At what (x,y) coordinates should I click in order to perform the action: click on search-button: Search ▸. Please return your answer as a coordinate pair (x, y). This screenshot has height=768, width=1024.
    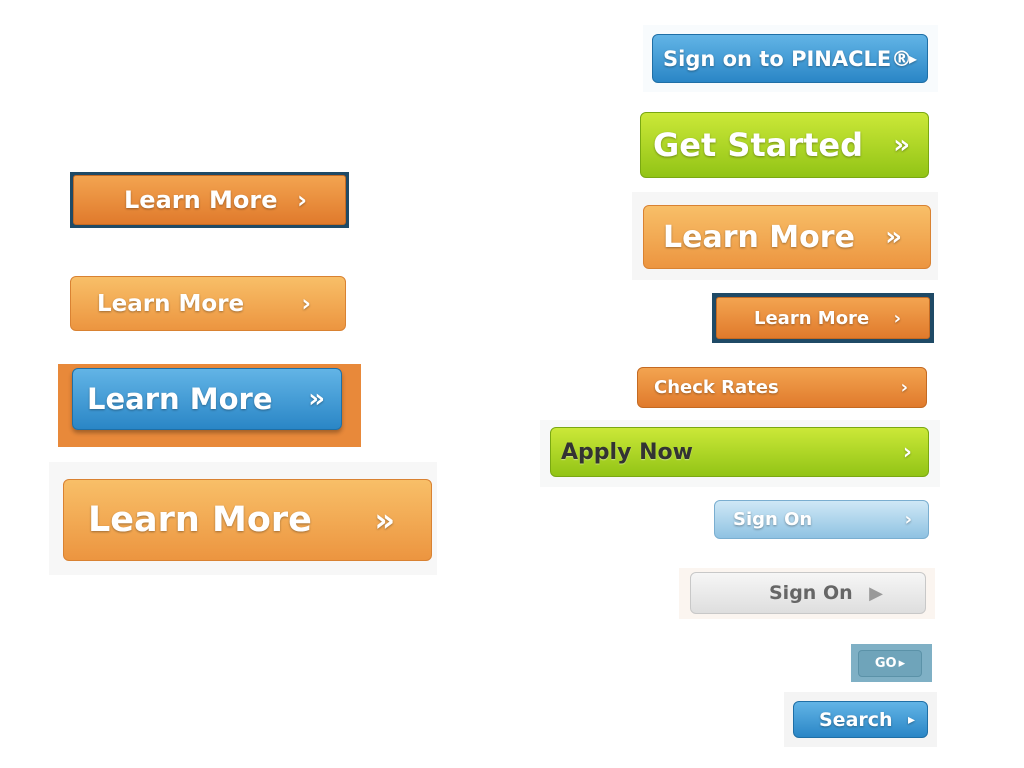
    Looking at the image, I should click on (860, 719).